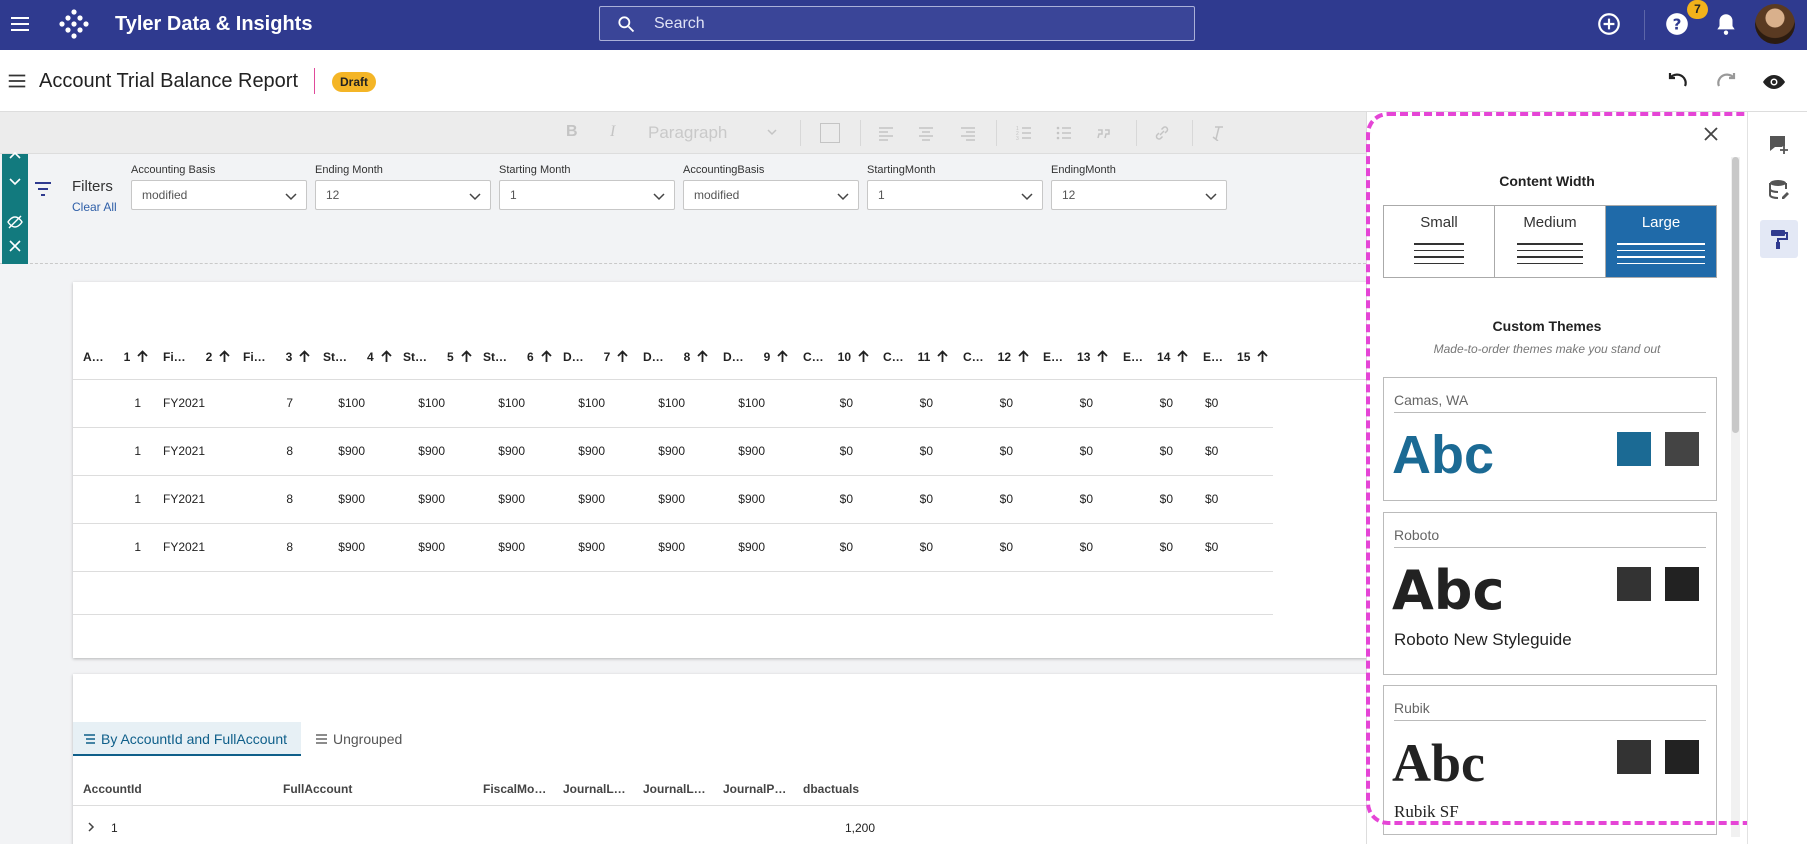 The height and width of the screenshot is (844, 1807). I want to click on clear-format-icon, so click(1218, 133).